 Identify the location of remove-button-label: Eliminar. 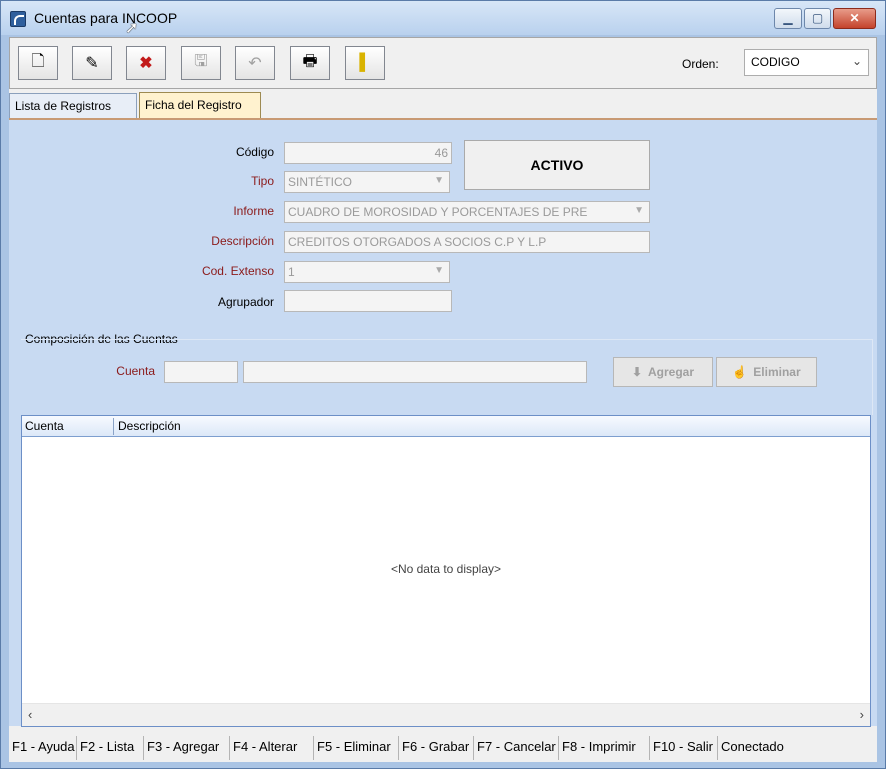
(777, 372).